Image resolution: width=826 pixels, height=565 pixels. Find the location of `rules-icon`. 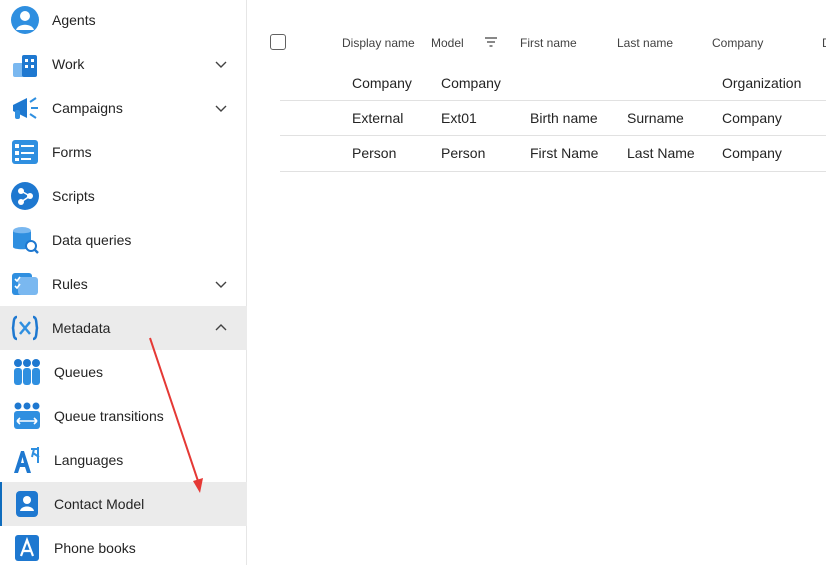

rules-icon is located at coordinates (25, 284).